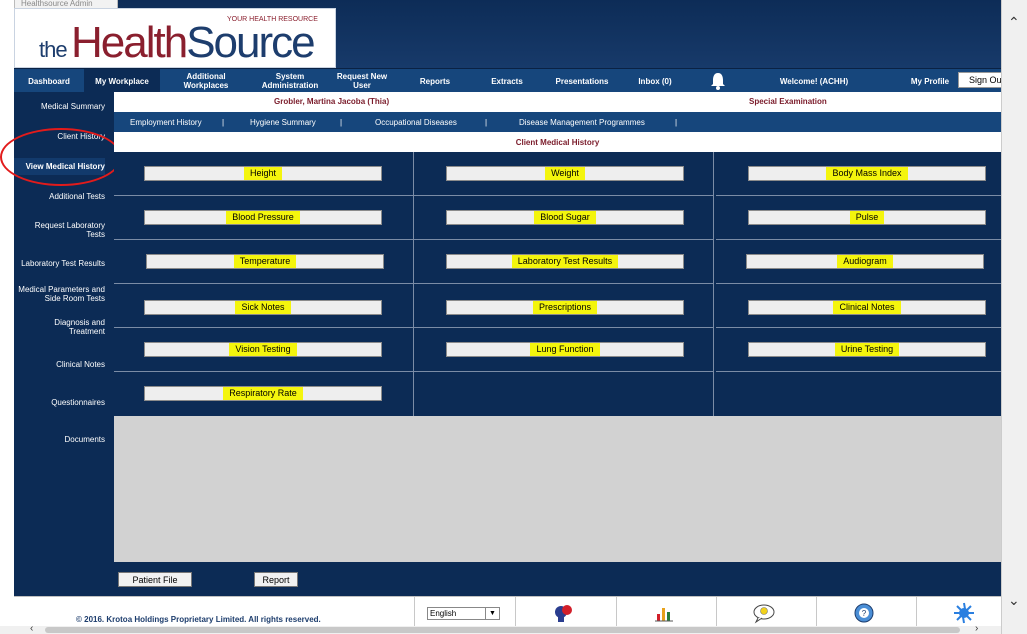 The width and height of the screenshot is (1027, 634). I want to click on respiratory-rate-label: Respiratory Rate, so click(263, 393).